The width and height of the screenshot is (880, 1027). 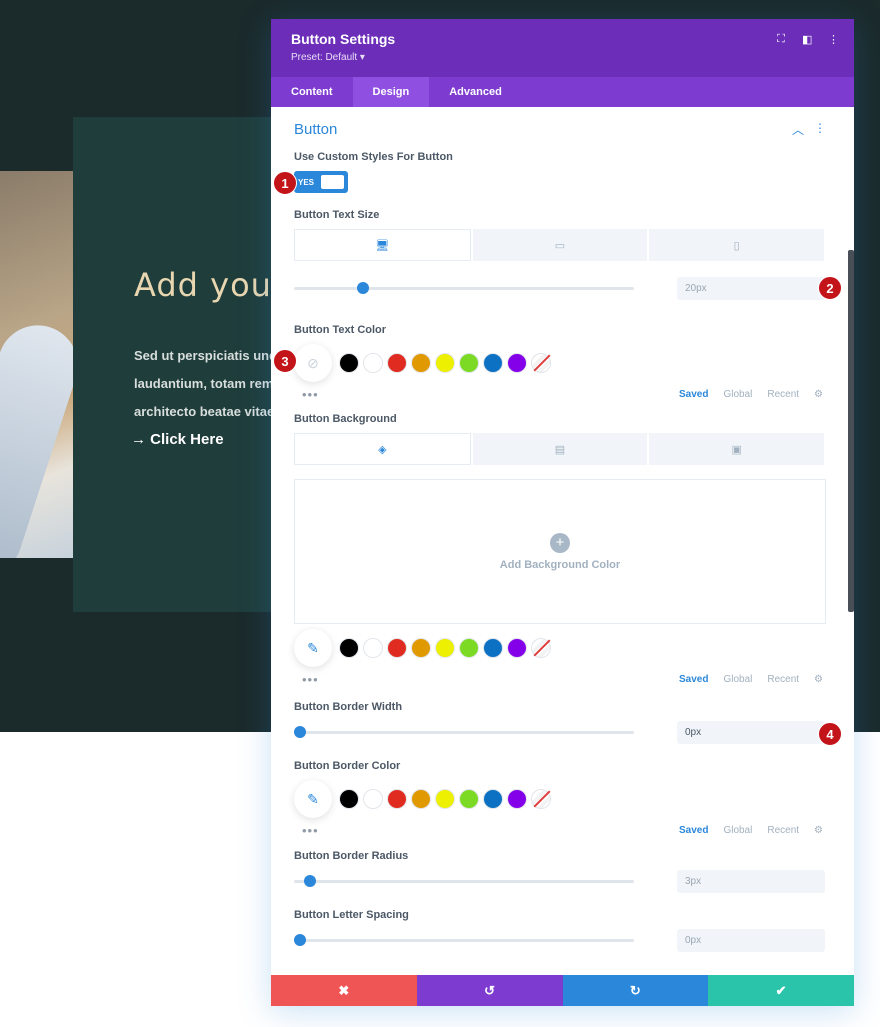 I want to click on undo-button: ↺, so click(x=489, y=990).